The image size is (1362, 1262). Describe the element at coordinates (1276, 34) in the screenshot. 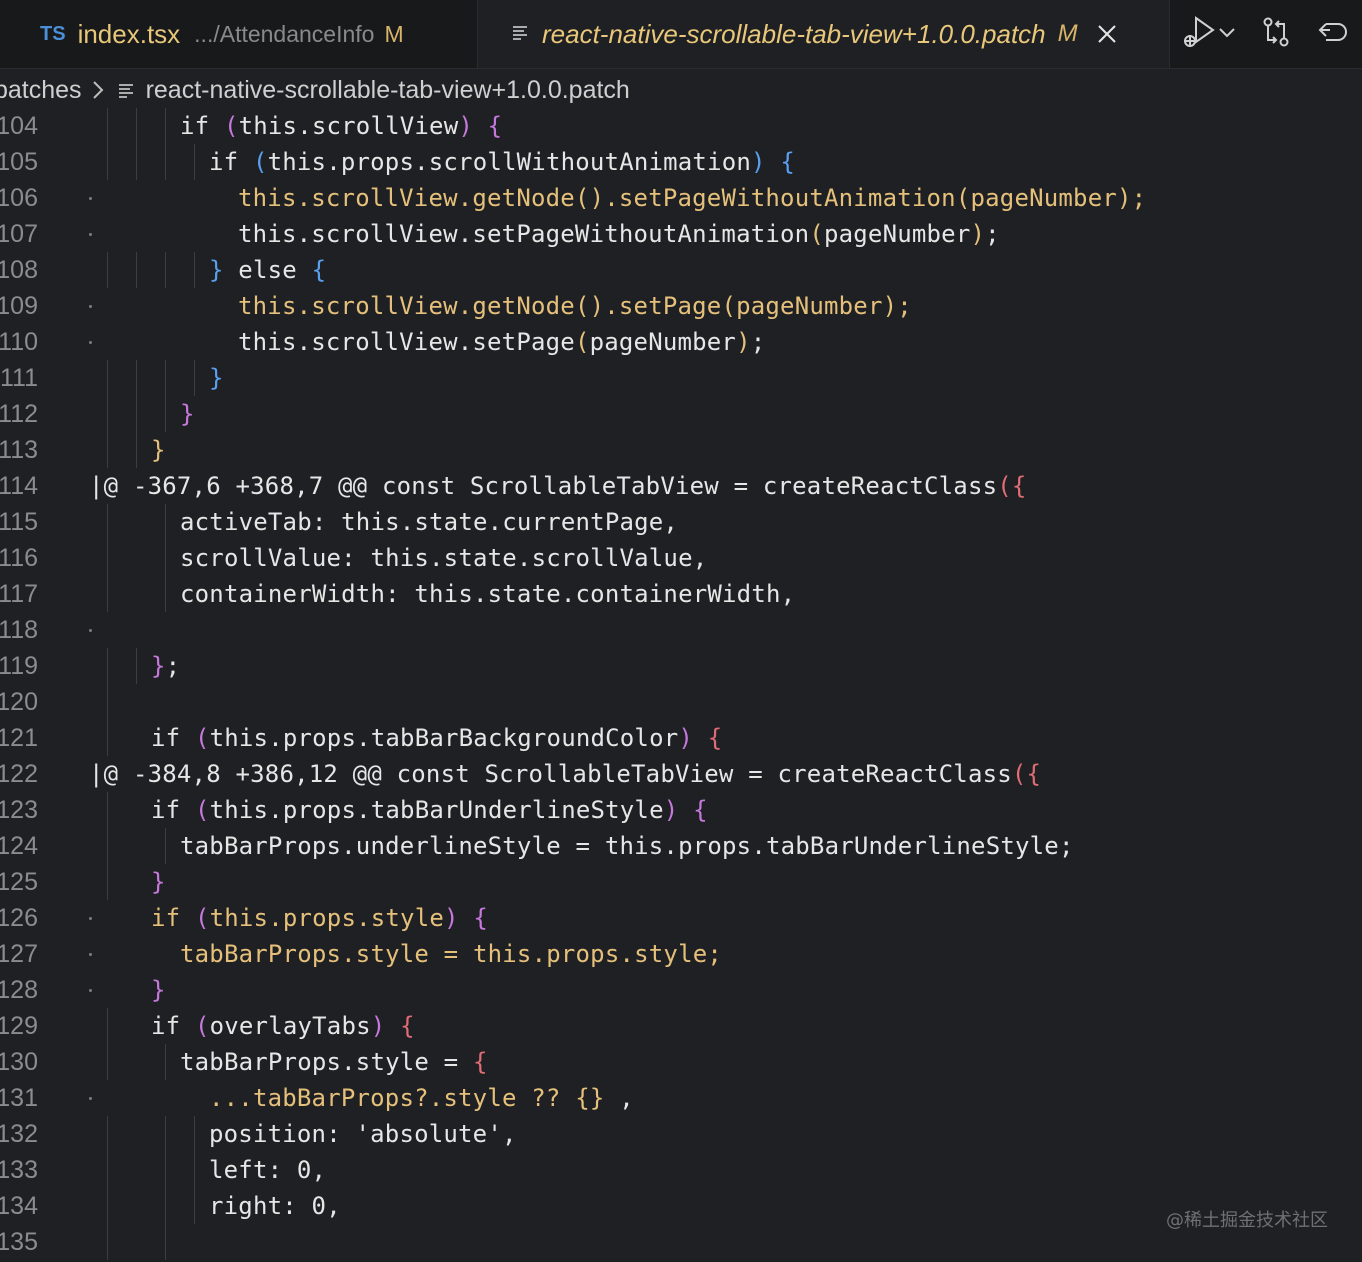

I see `compare-changes-button` at that location.